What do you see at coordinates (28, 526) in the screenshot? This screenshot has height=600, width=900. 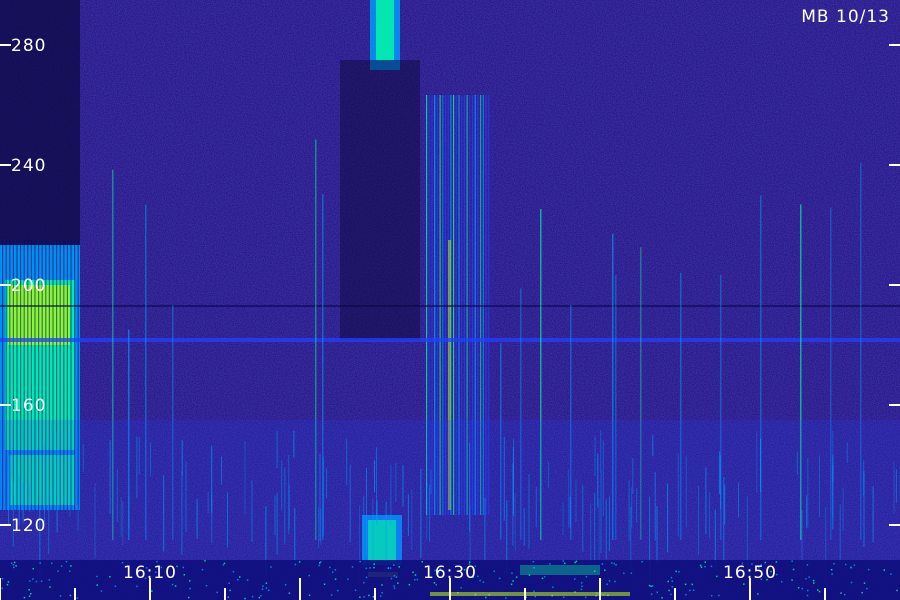 I see `y-tick-label: 120` at bounding box center [28, 526].